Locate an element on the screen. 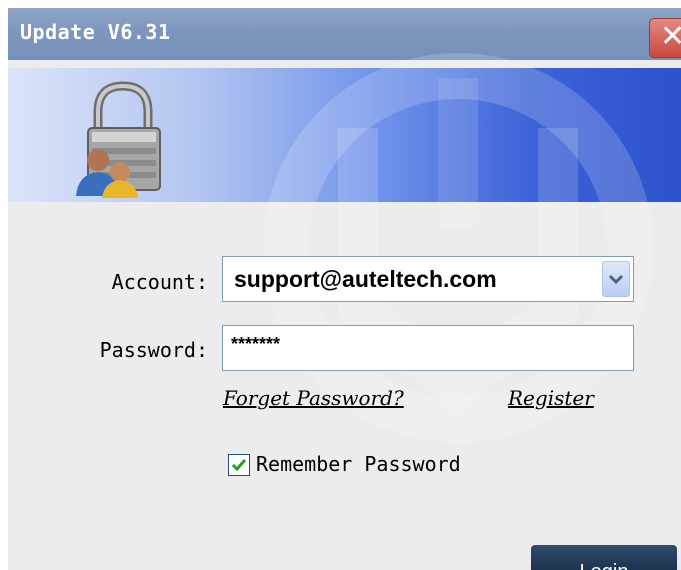 This screenshot has height=570, width=681. remember-password-label: Remember Password is located at coordinates (358, 464).